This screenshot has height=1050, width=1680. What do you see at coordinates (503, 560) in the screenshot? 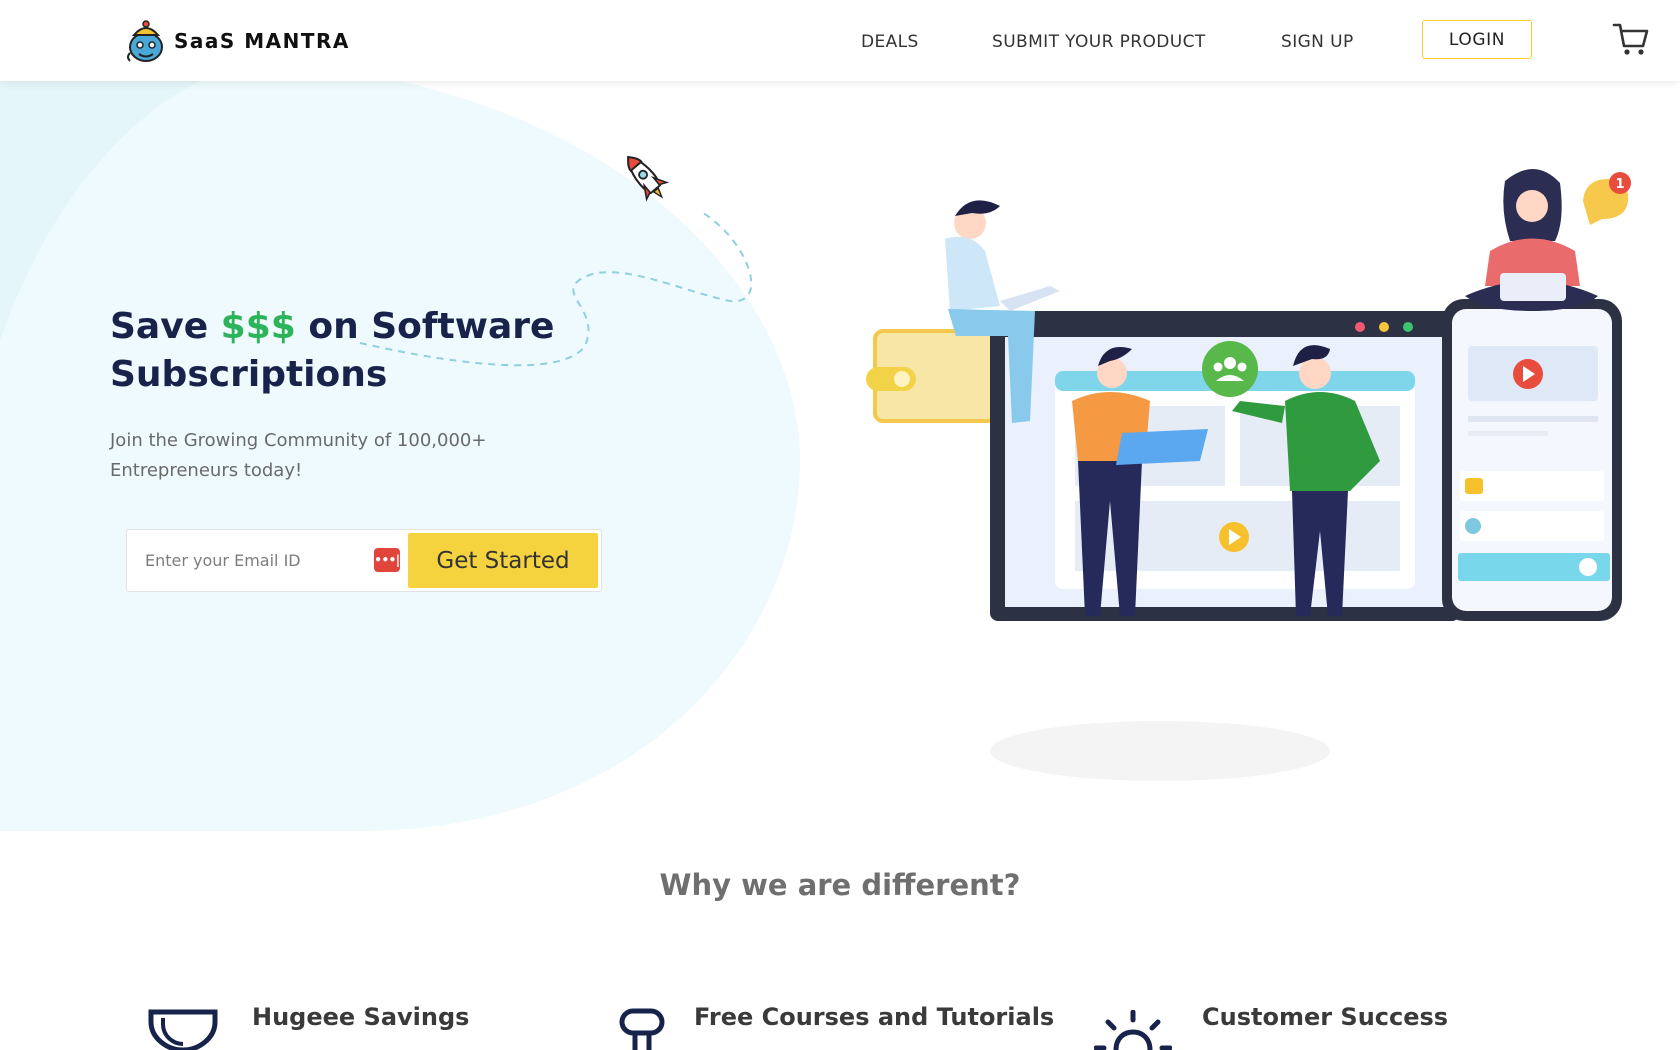
I see `get-started-button: Get Started` at bounding box center [503, 560].